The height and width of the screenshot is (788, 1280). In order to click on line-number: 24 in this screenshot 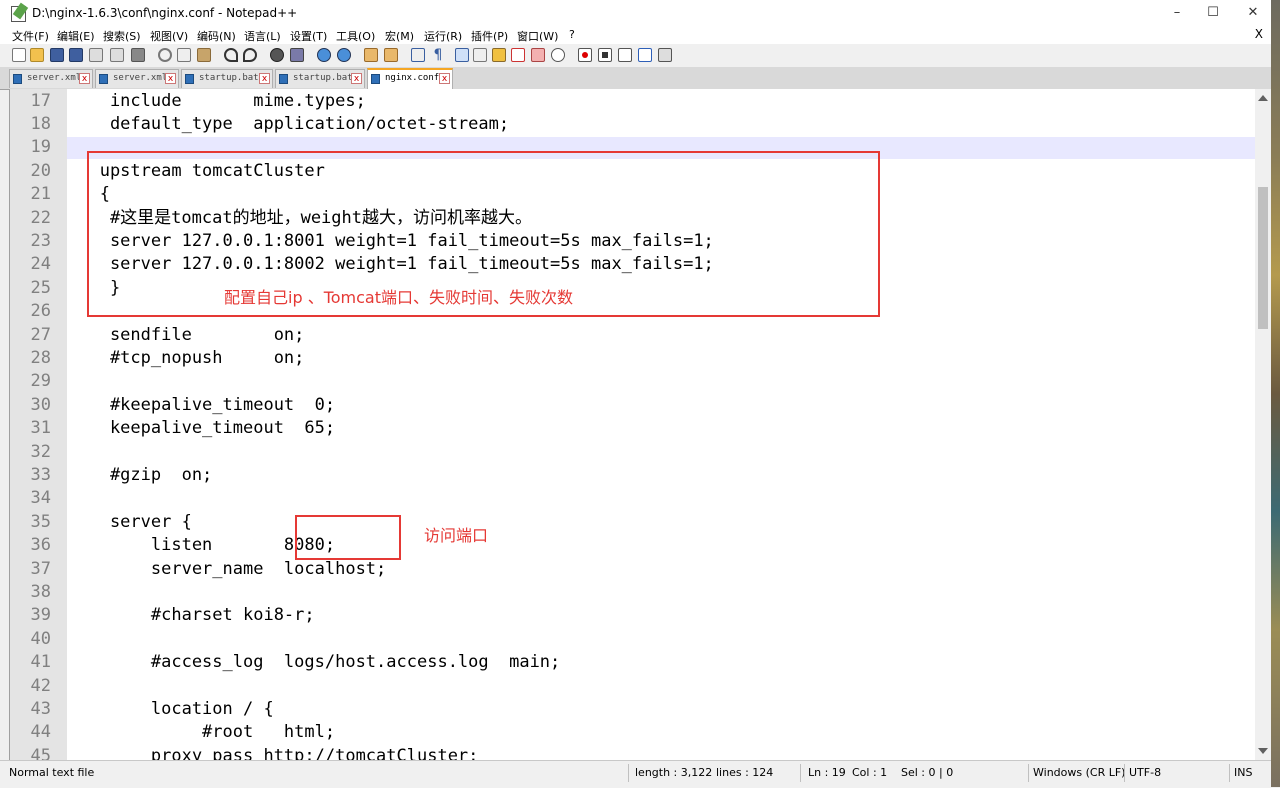, I will do `click(40, 264)`.